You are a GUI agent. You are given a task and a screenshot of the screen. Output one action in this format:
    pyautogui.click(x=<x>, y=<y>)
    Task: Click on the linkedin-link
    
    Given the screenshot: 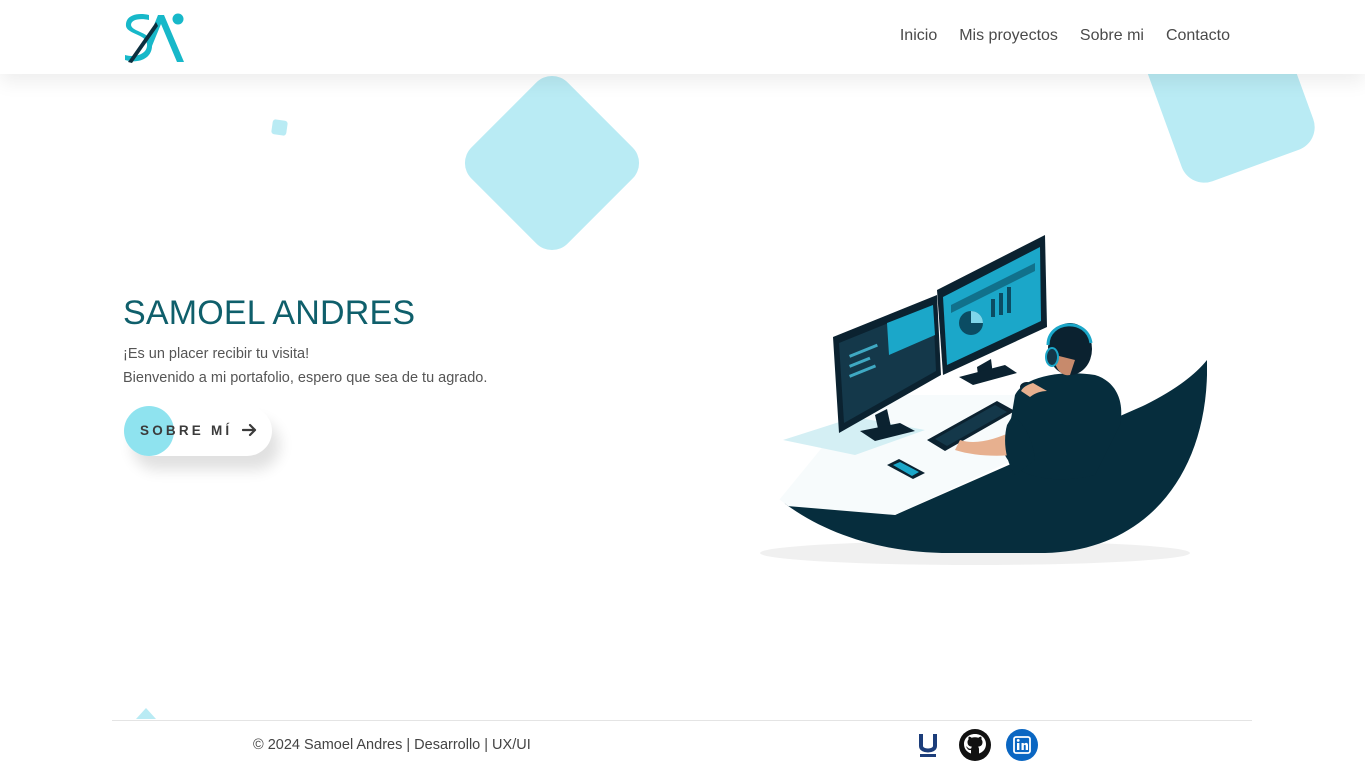 What is the action you would take?
    pyautogui.click(x=1022, y=745)
    